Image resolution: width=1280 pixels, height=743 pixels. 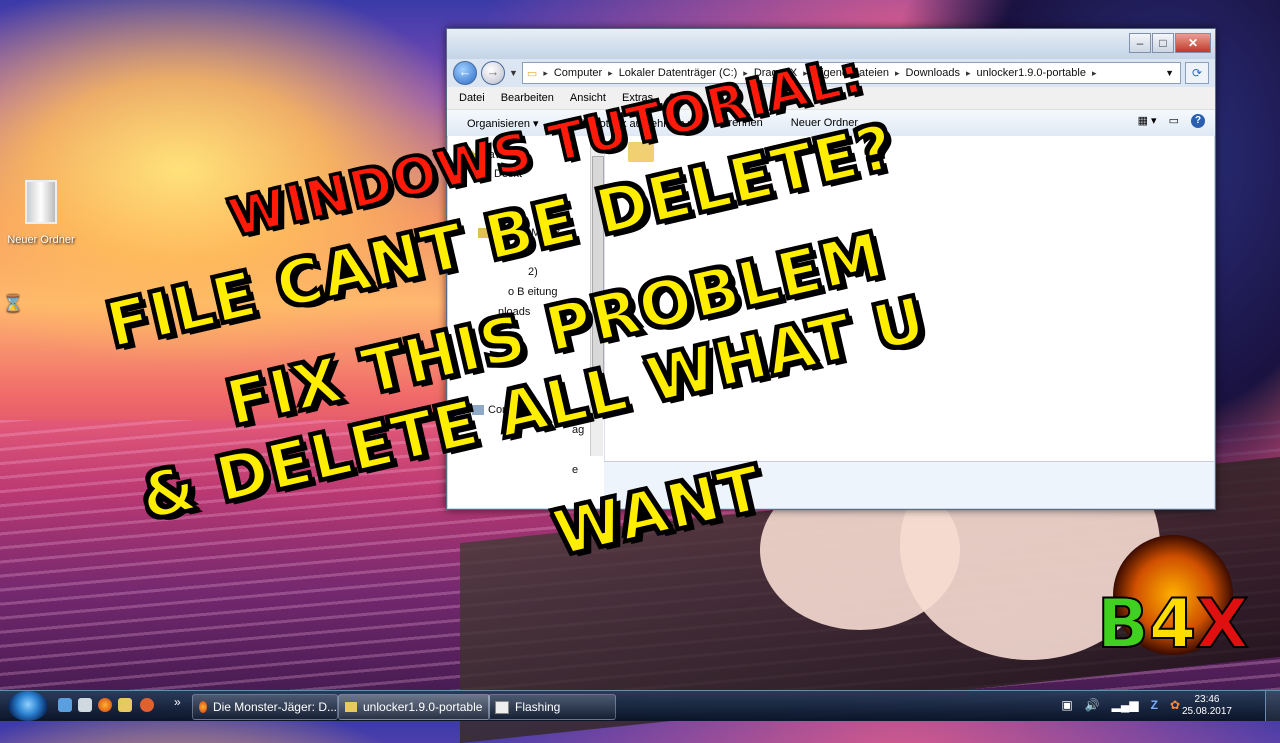 I want to click on logo-letter-b: B, so click(x=1123, y=624).